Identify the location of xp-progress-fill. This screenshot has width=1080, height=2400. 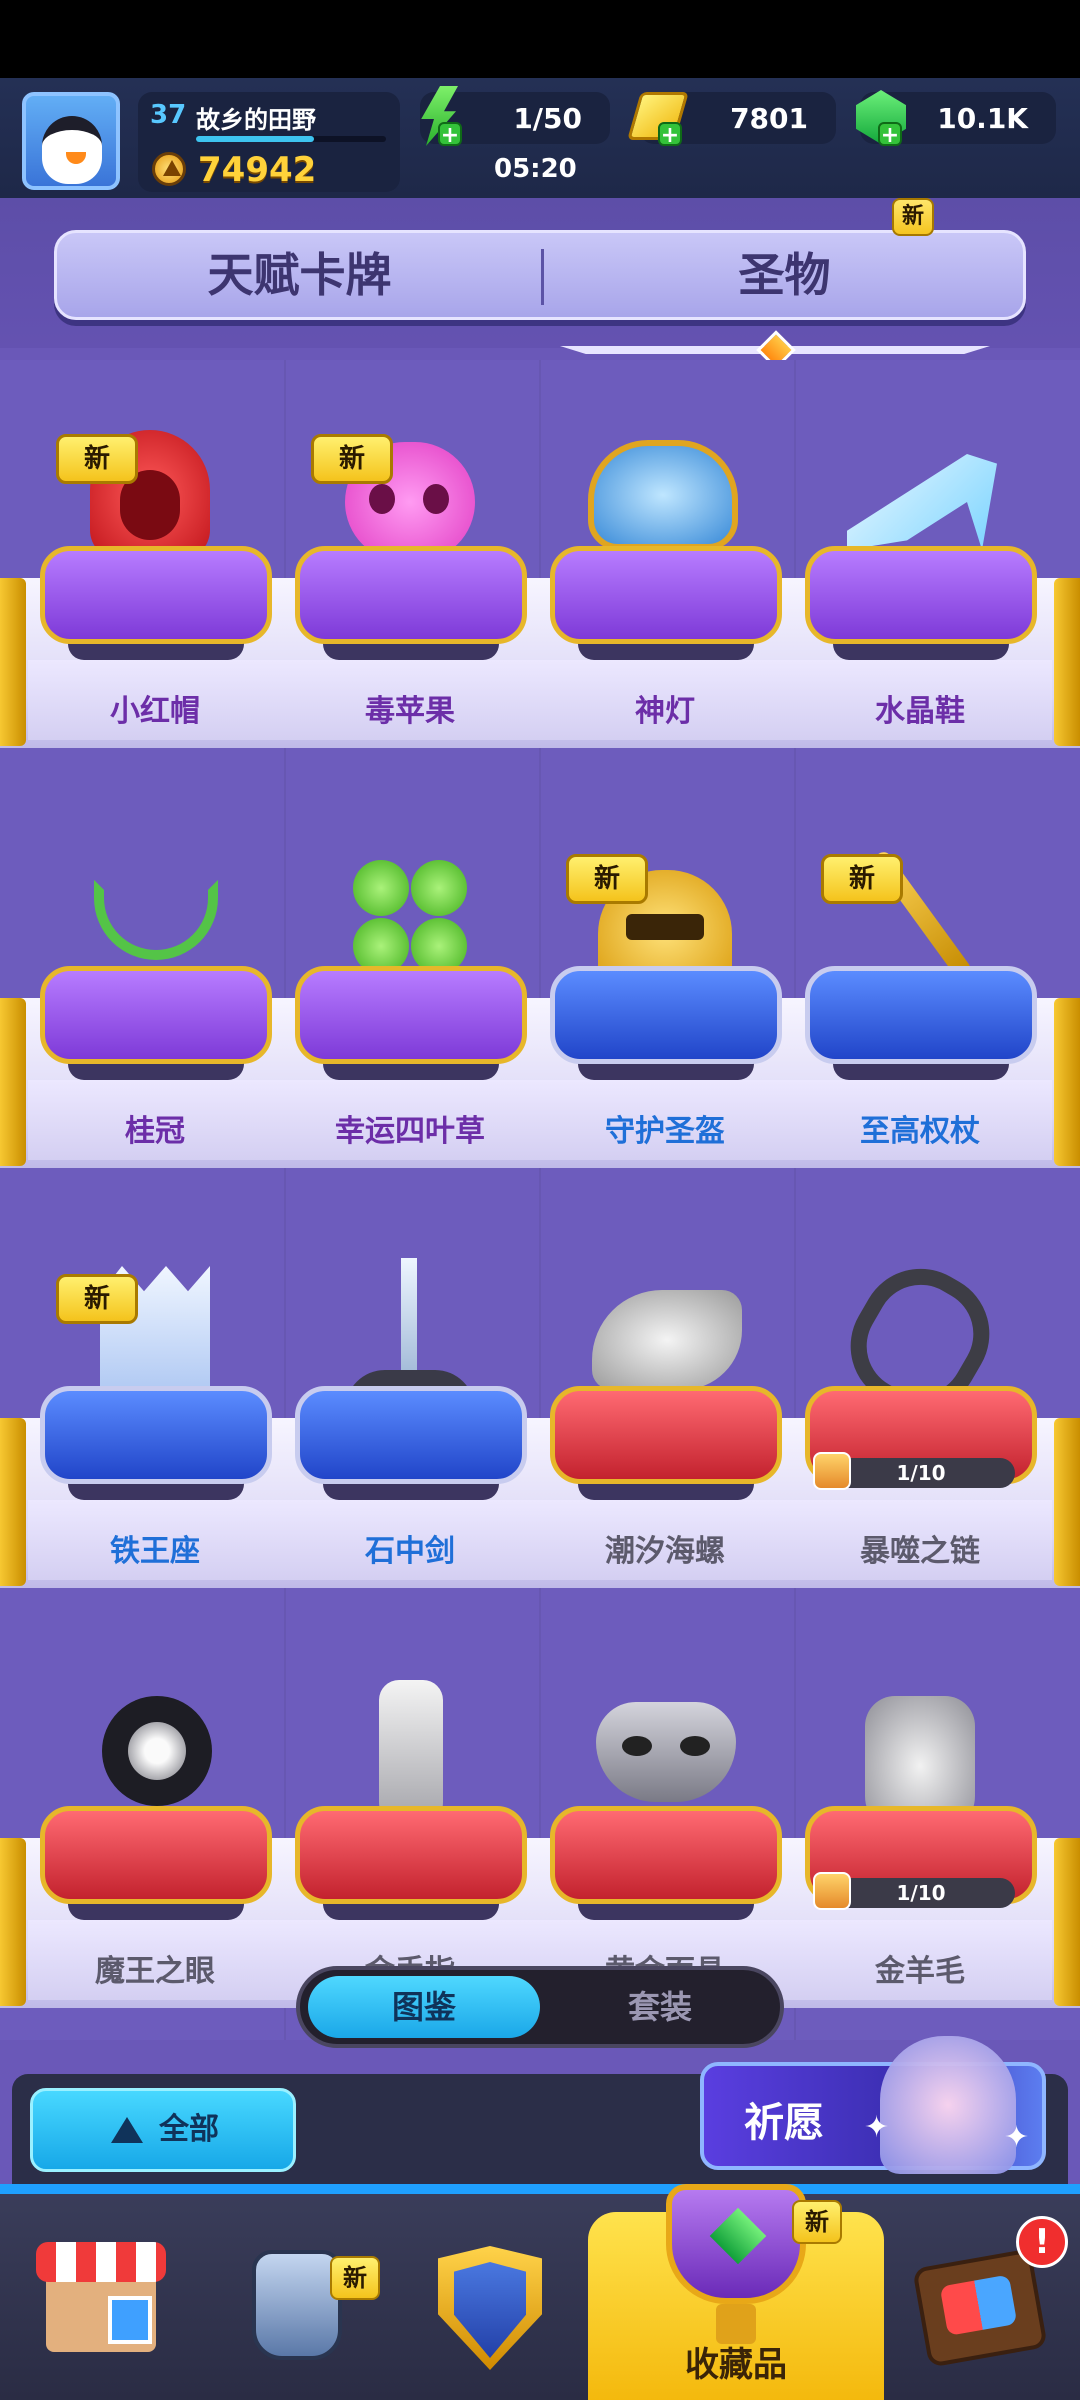
(255, 139).